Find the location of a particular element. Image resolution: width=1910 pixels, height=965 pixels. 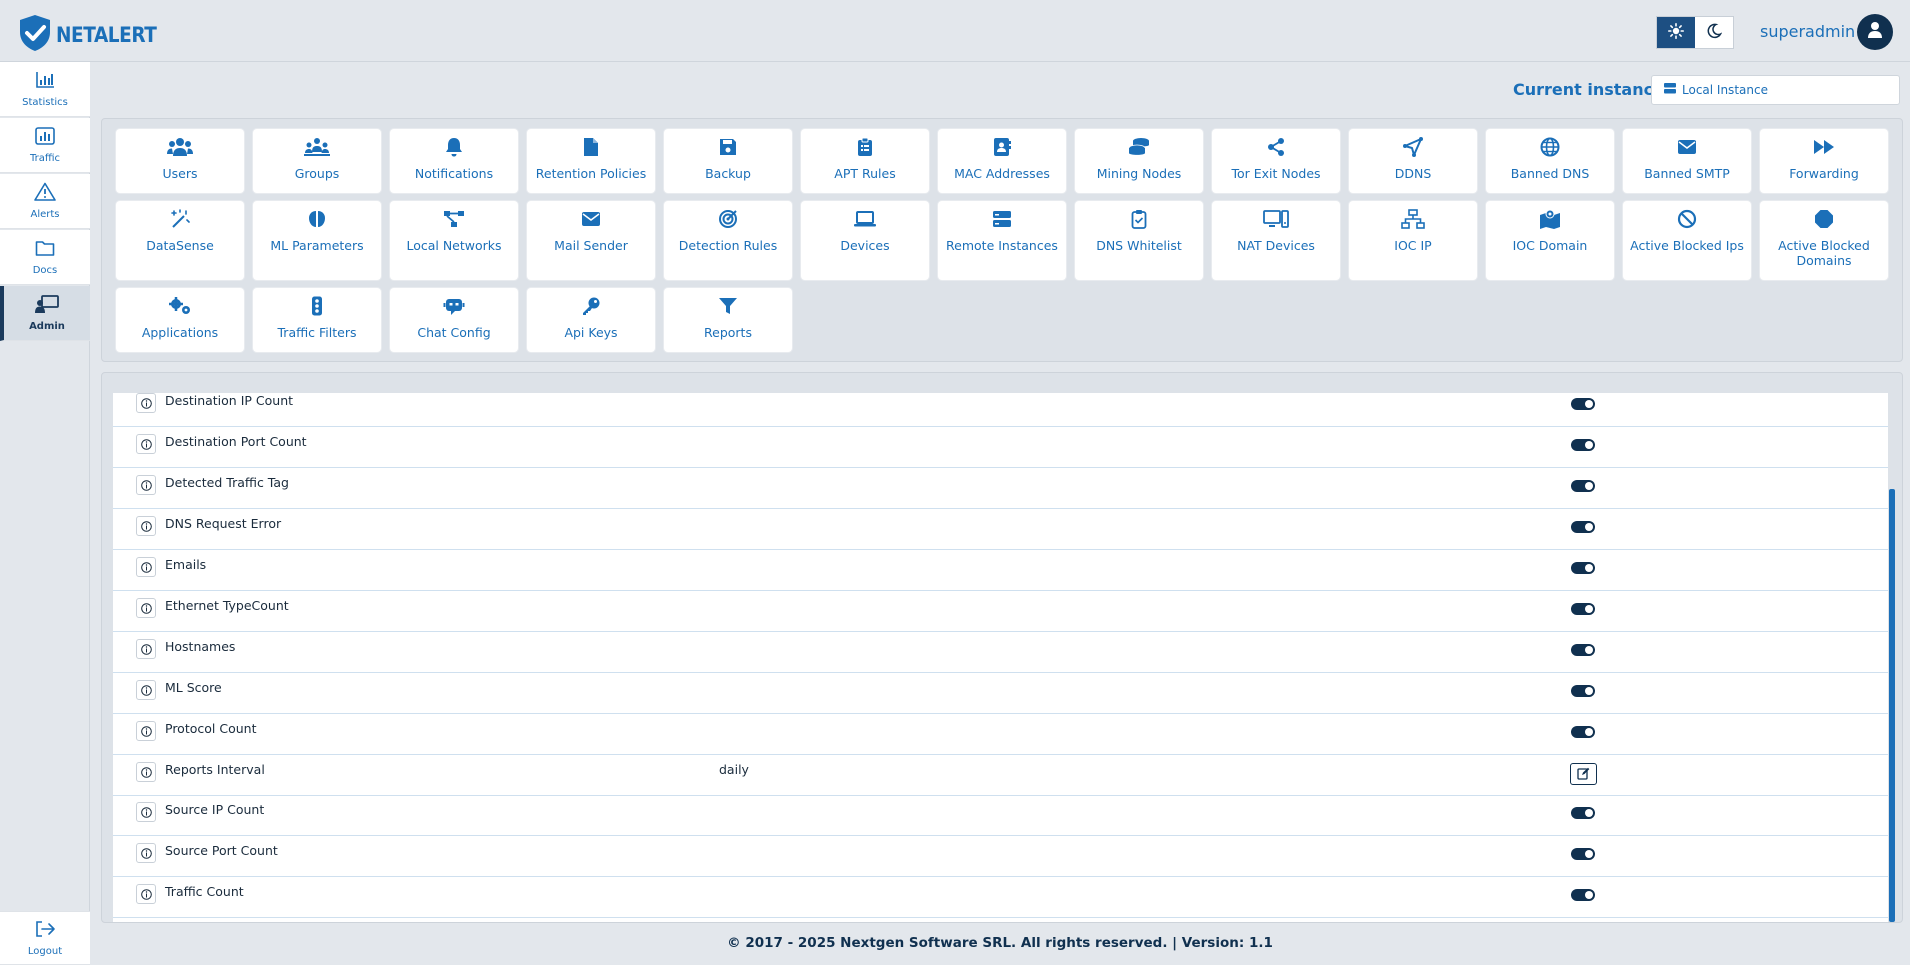

logout-button: Logout is located at coordinates (45, 938).